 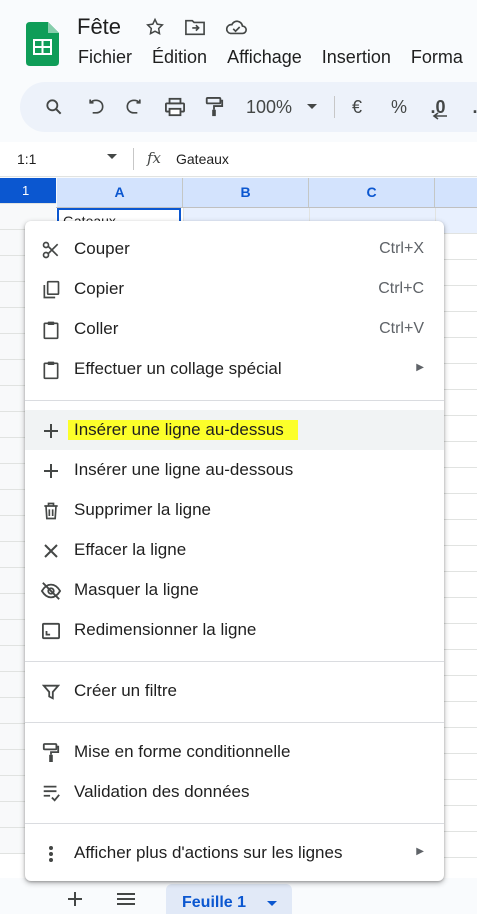 What do you see at coordinates (246, 192) in the screenshot?
I see `column-header-b: B` at bounding box center [246, 192].